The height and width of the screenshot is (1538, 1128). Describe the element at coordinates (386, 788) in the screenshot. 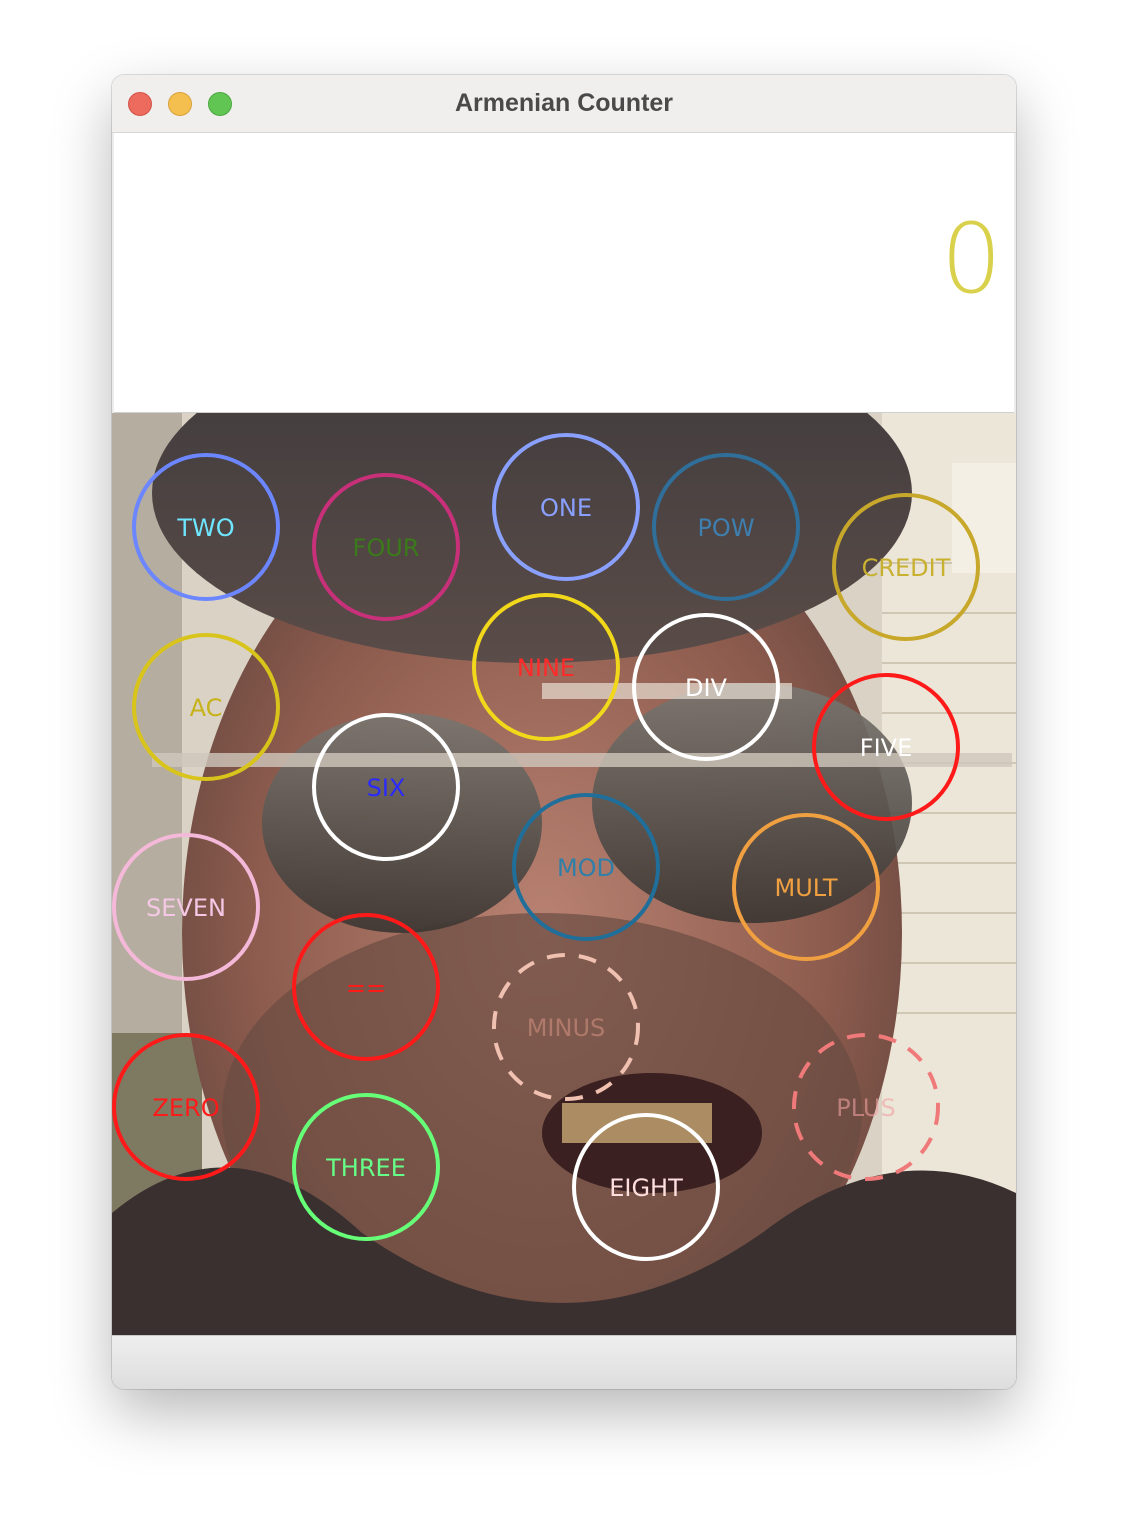

I see `six-button-label: SIX` at that location.